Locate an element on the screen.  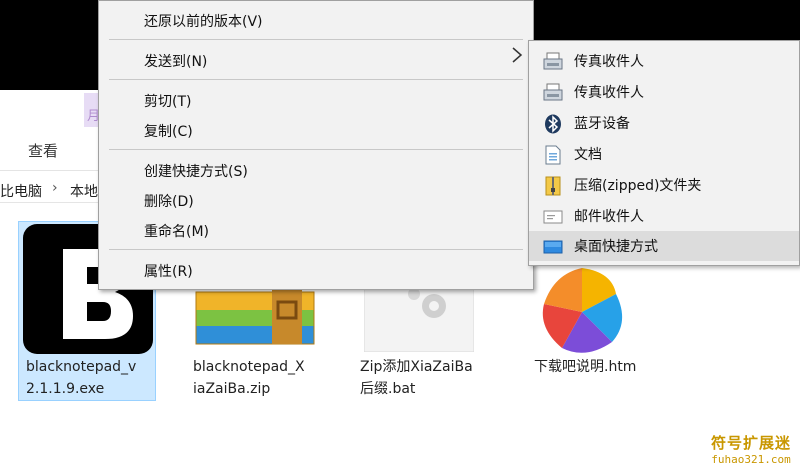
bluetooth-icon is located at coordinates (553, 124).